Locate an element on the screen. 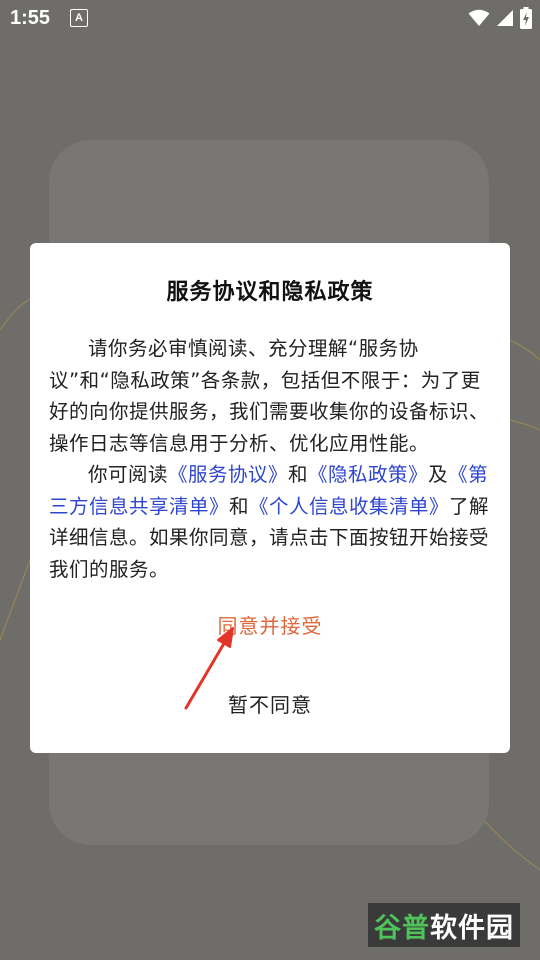 This screenshot has height=960, width=540. watermark-text-white: 软件园 is located at coordinates (472, 928).